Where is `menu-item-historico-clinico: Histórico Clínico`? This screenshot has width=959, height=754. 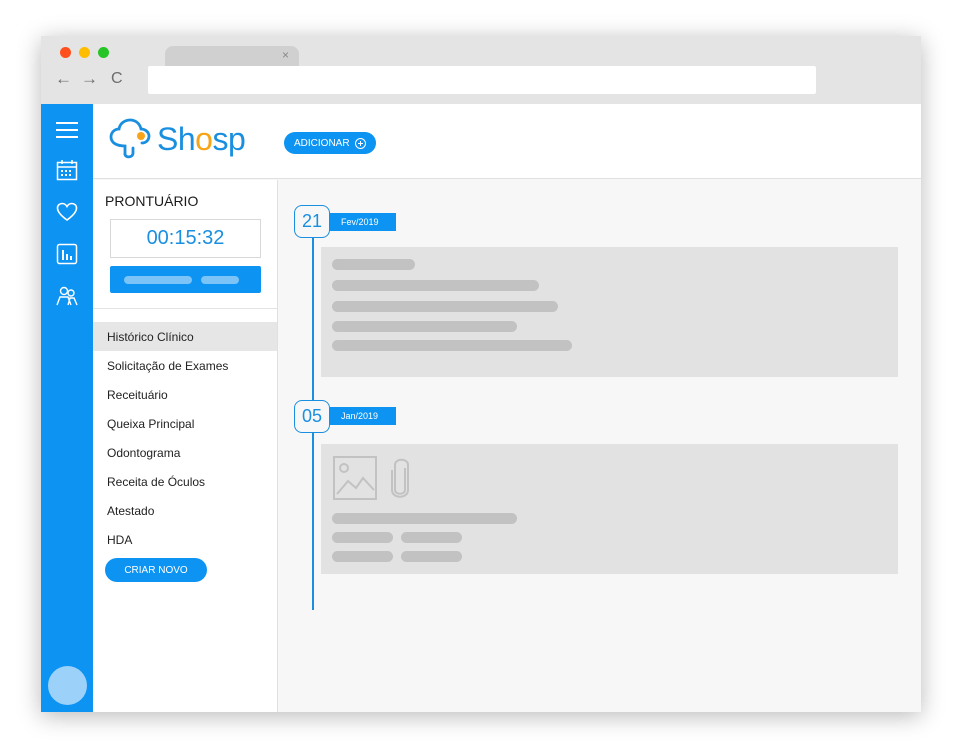
menu-item-historico-clinico: Histórico Clínico is located at coordinates (185, 336).